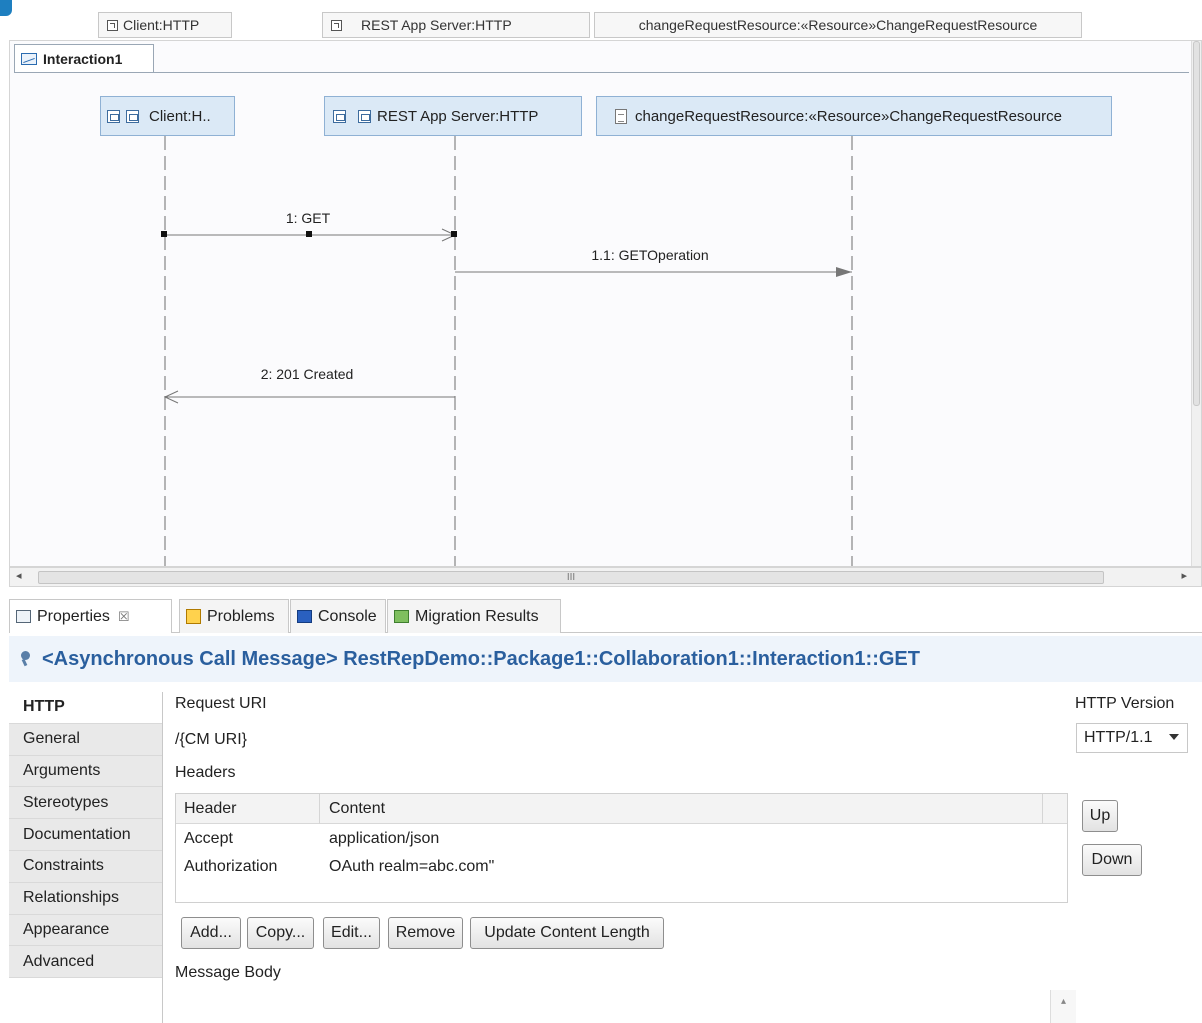 This screenshot has width=1202, height=1023. Describe the element at coordinates (425, 933) in the screenshot. I see `remove-button: Remove` at that location.